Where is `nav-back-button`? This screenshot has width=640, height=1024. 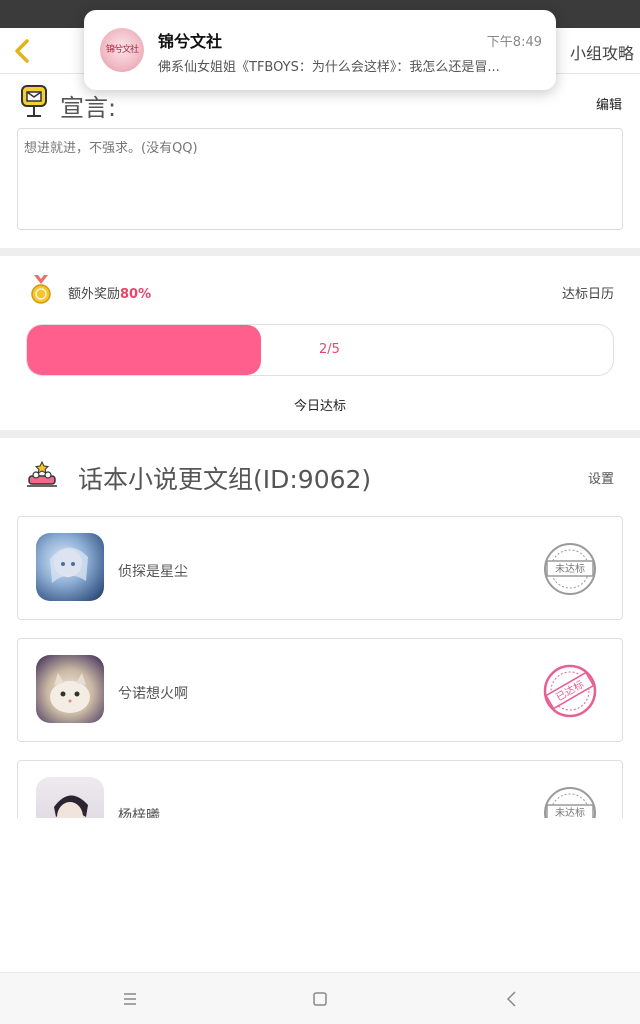 nav-back-button is located at coordinates (512, 999).